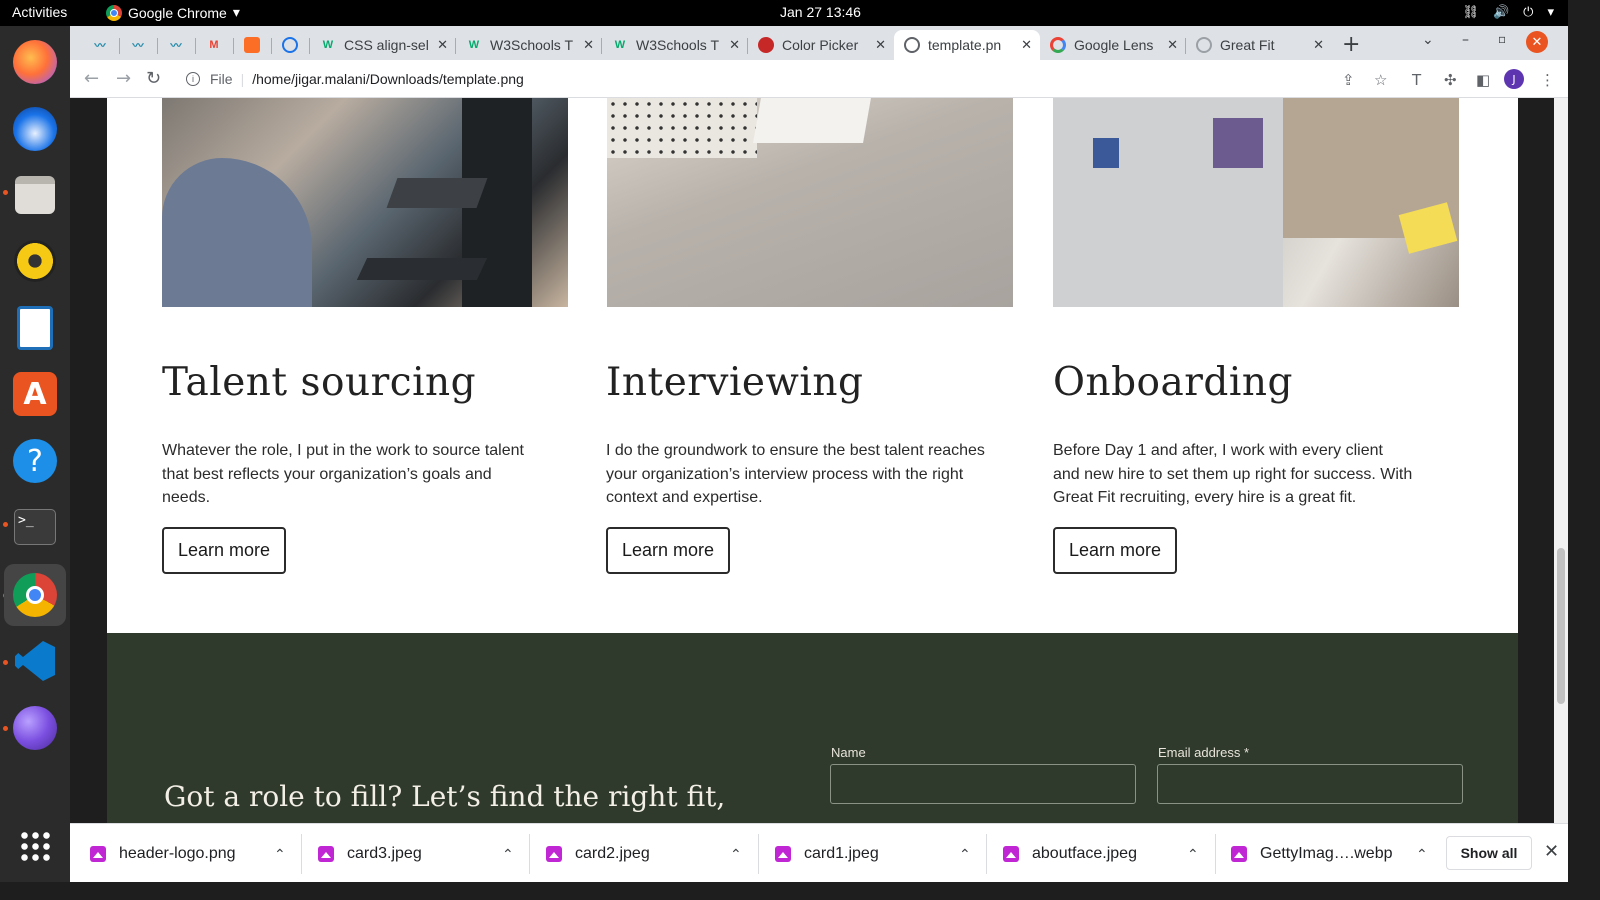 The image size is (1600, 900). I want to click on new-tab-button: +, so click(1351, 44).